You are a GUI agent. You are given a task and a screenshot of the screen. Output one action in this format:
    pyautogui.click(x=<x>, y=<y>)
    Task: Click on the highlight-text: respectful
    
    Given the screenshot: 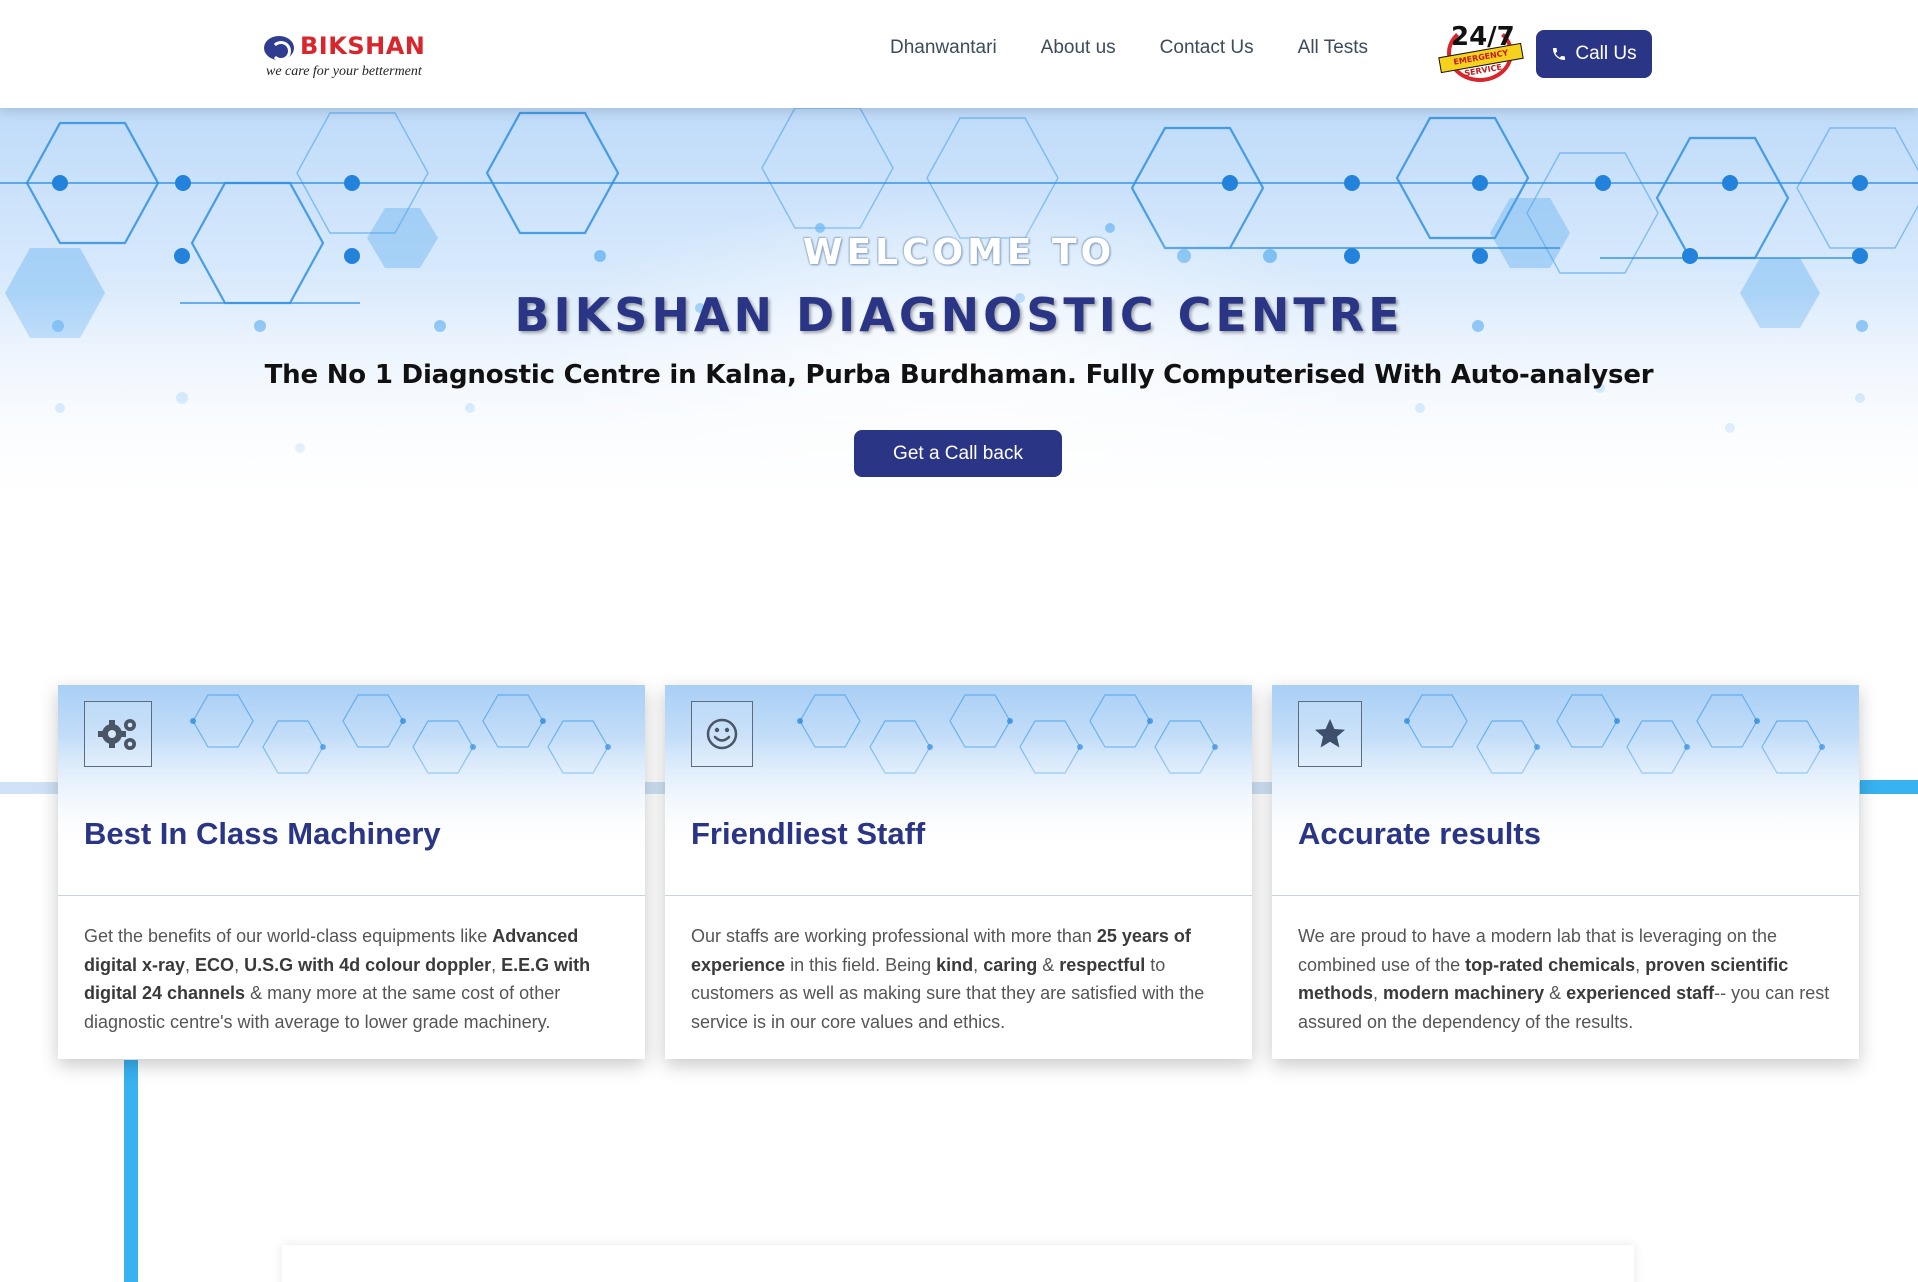 What is the action you would take?
    pyautogui.click(x=1102, y=964)
    